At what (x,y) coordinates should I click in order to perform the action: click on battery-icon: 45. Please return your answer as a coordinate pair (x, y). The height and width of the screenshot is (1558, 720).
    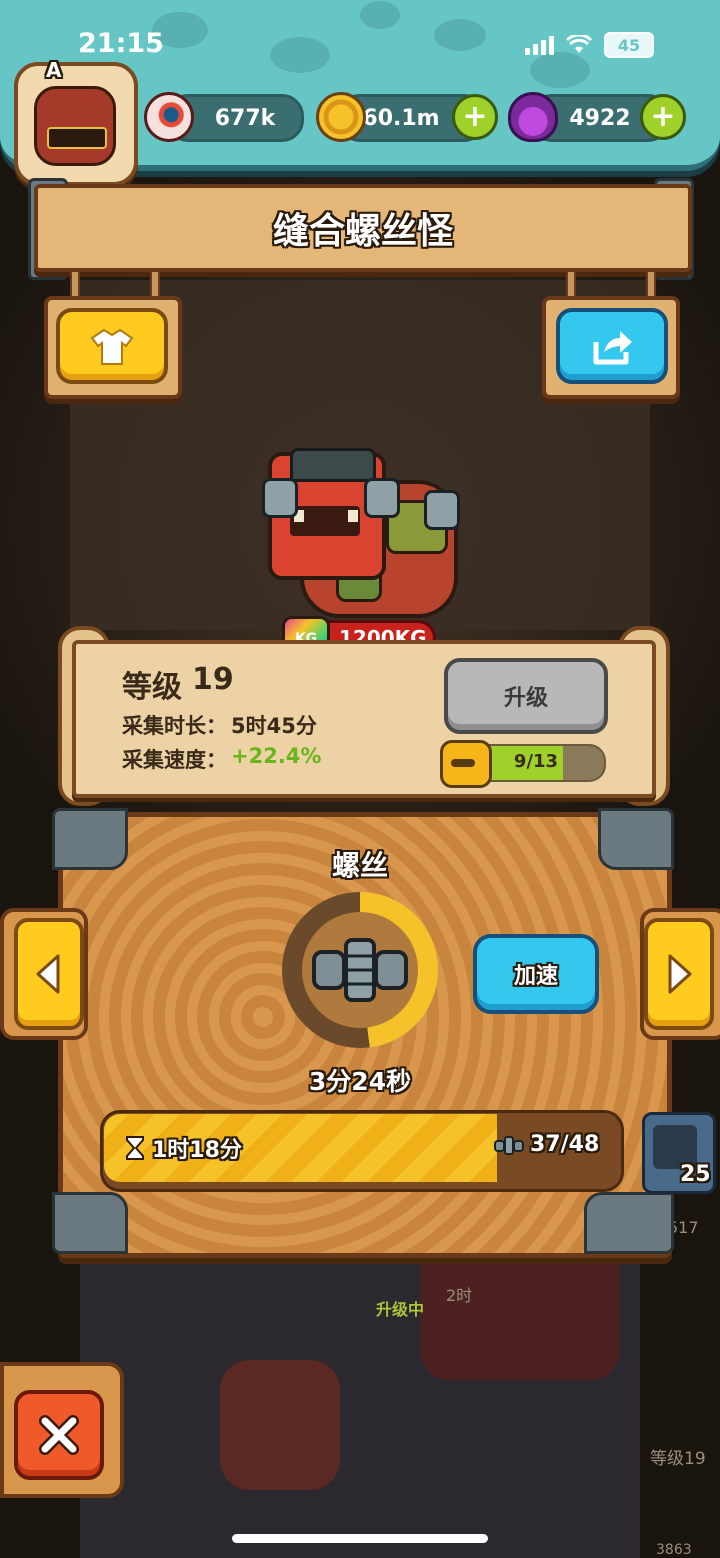
    Looking at the image, I should click on (629, 45).